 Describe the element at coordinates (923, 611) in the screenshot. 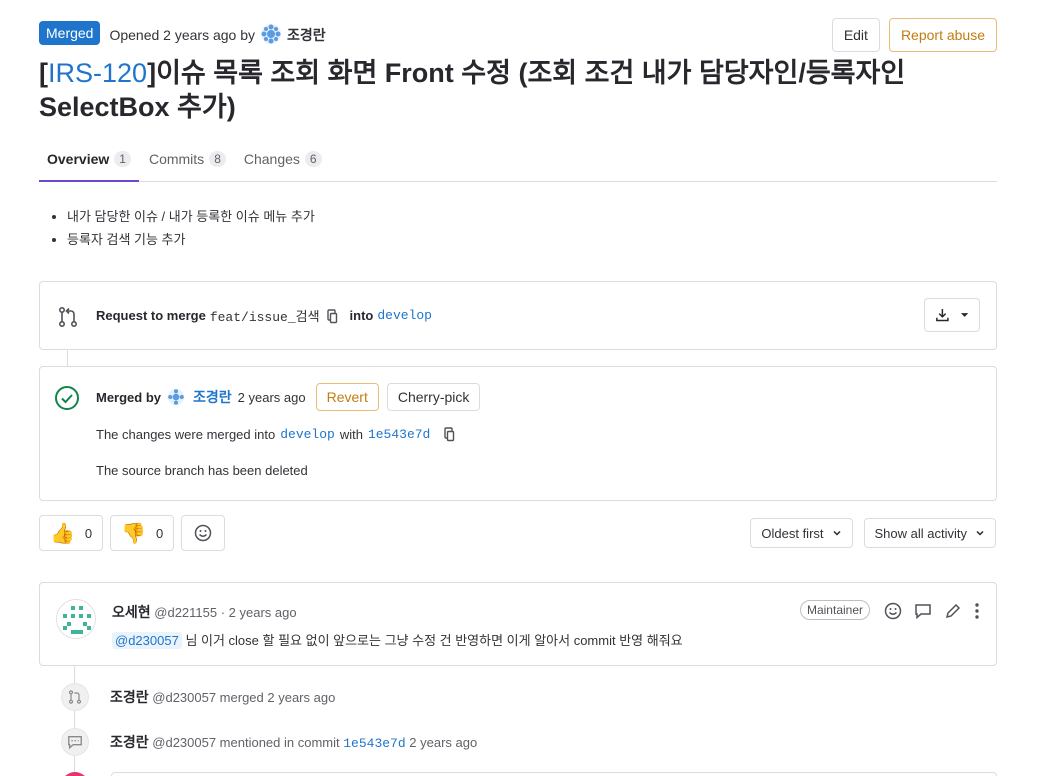

I see `reply-comment-icon` at that location.